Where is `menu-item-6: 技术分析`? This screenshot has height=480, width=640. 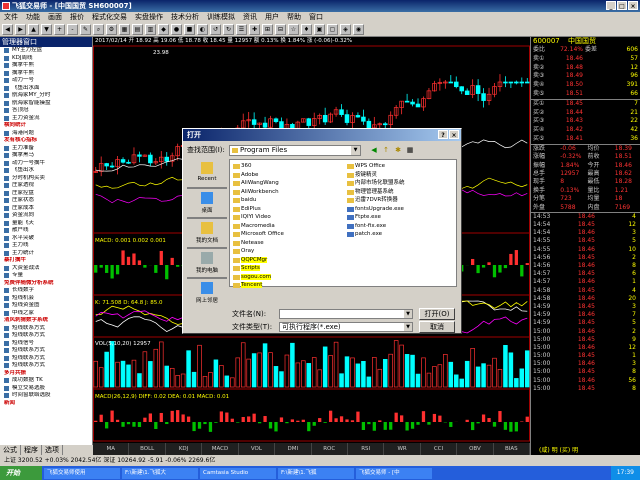
menu-item-6: 技术分析 is located at coordinates (185, 17).